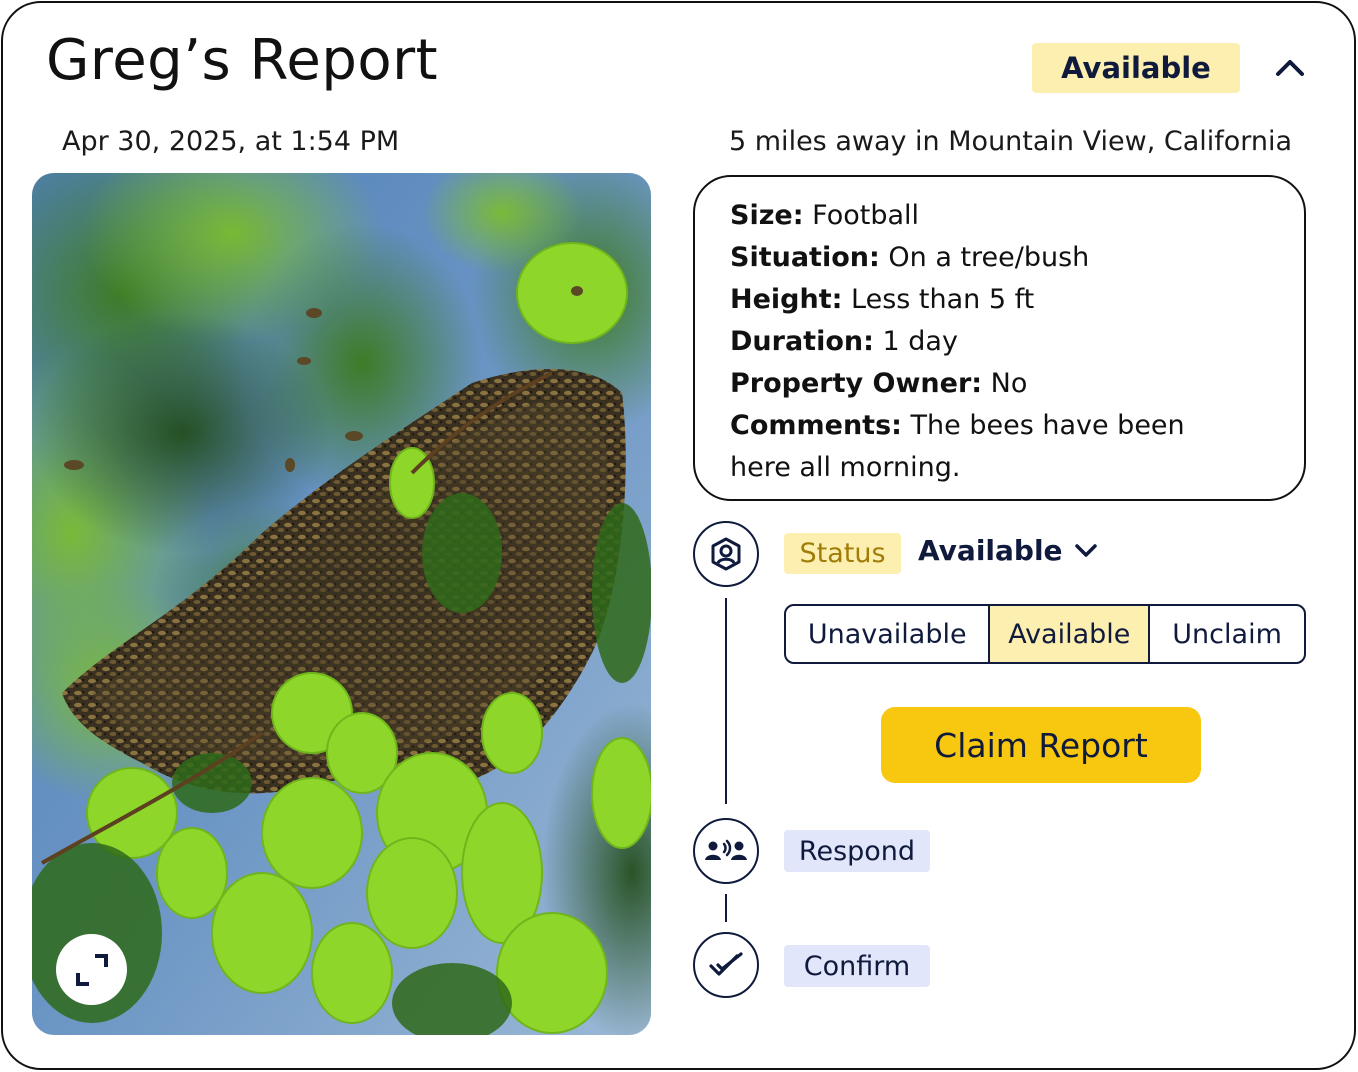  Describe the element at coordinates (231, 141) in the screenshot. I see `report-date: Apr 30, 2025, at 1:54 PM` at that location.